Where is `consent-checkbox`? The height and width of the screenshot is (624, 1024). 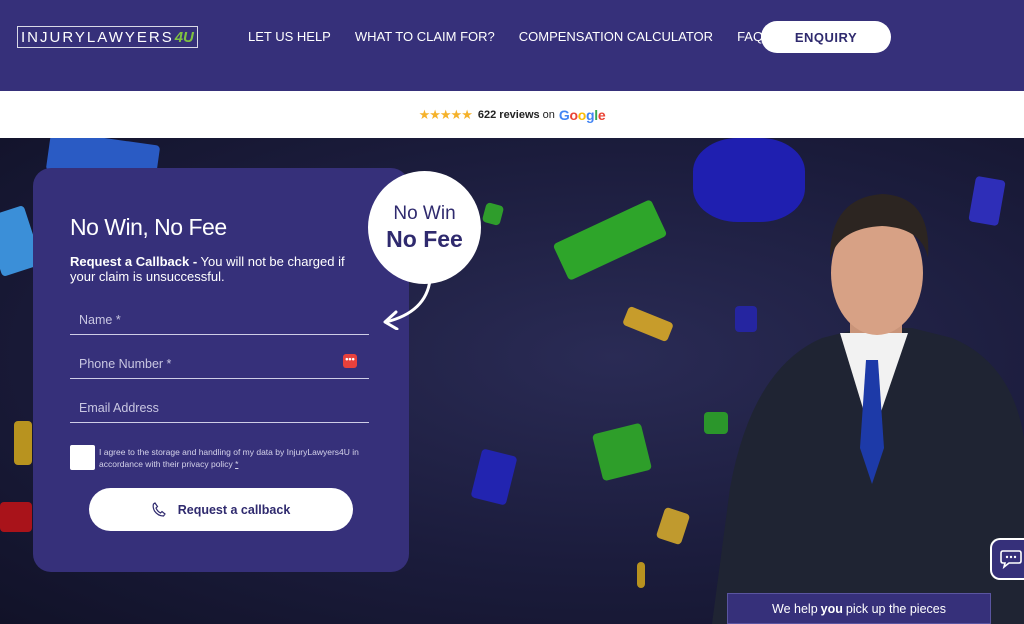
consent-checkbox is located at coordinates (82, 457).